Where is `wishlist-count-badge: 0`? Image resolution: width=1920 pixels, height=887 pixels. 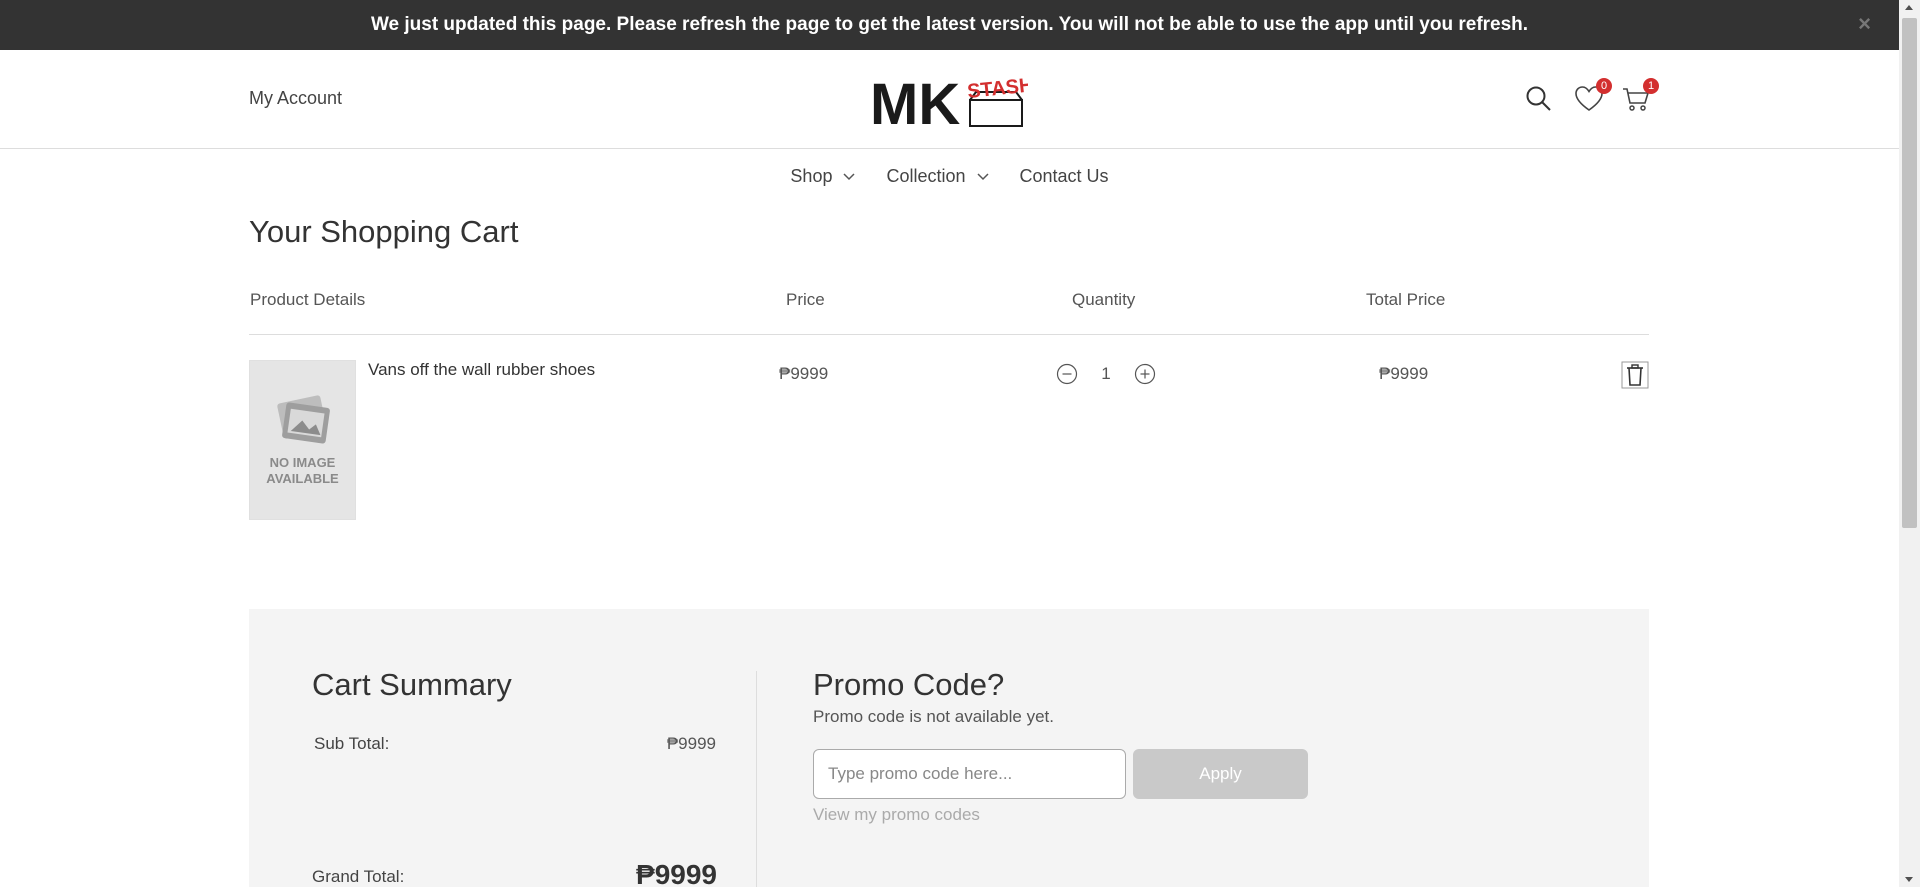 wishlist-count-badge: 0 is located at coordinates (1604, 86).